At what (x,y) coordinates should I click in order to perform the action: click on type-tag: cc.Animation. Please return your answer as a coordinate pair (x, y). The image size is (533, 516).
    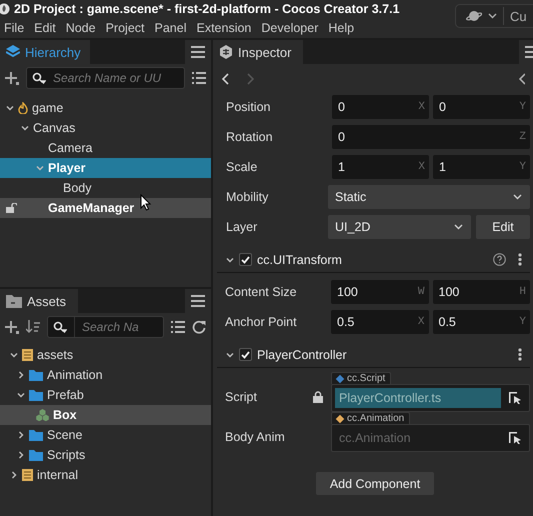
    Looking at the image, I should click on (370, 418).